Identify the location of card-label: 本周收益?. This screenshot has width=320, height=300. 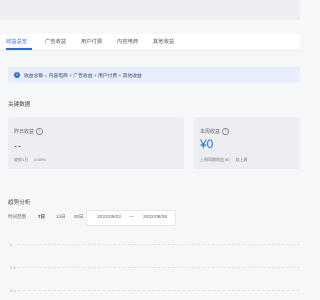
(214, 131).